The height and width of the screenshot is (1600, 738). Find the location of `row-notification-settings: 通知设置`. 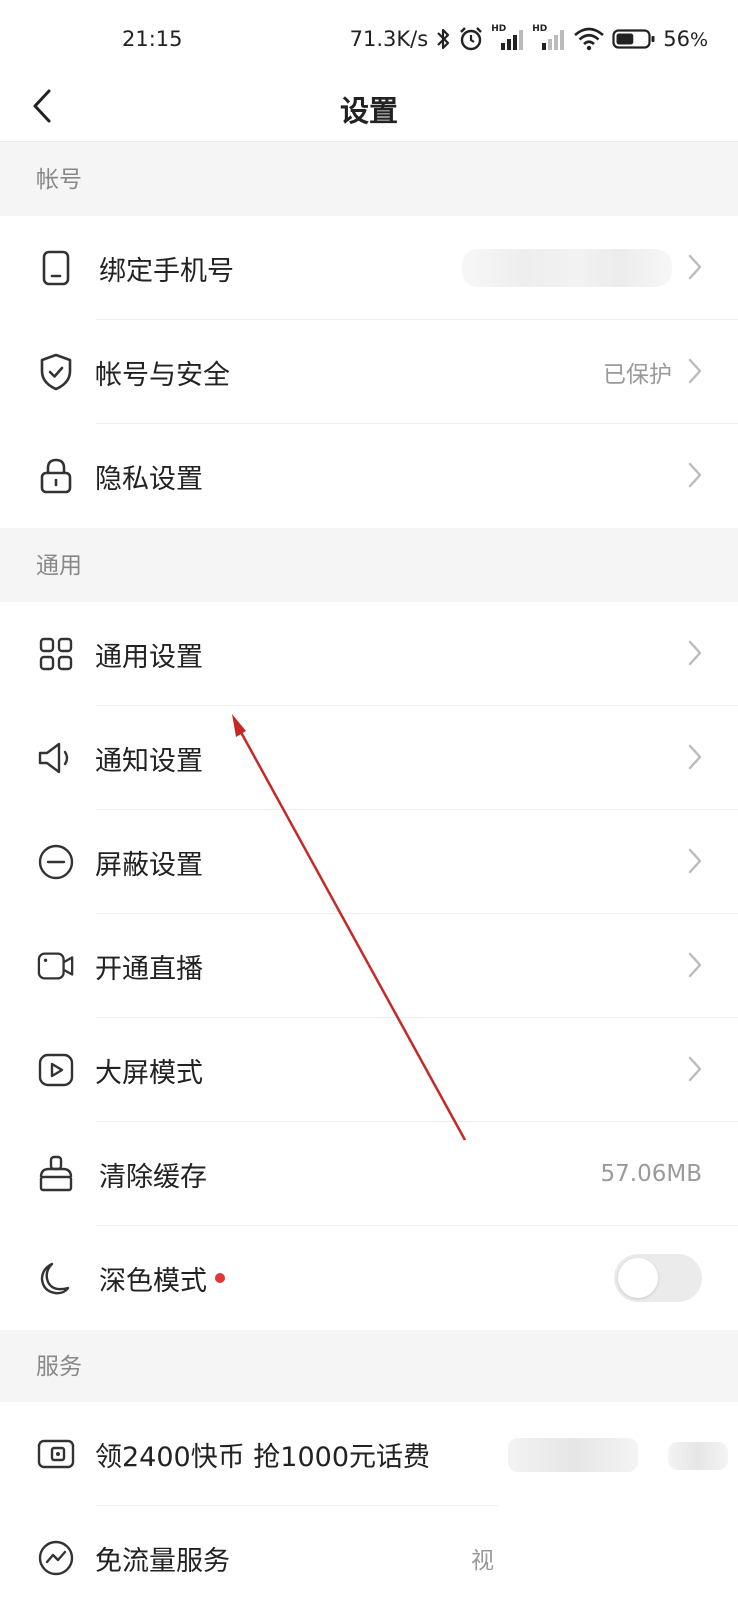

row-notification-settings: 通知设置 is located at coordinates (369, 758).